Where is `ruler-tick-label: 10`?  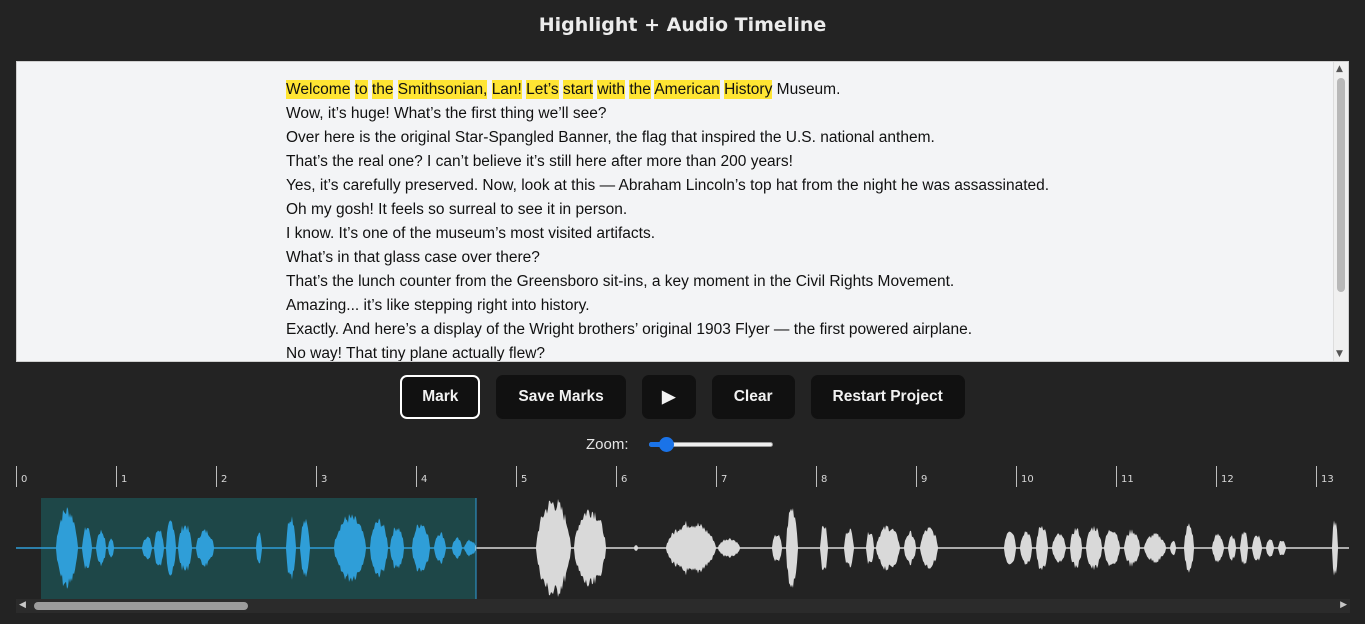
ruler-tick-label: 10 is located at coordinates (1027, 479).